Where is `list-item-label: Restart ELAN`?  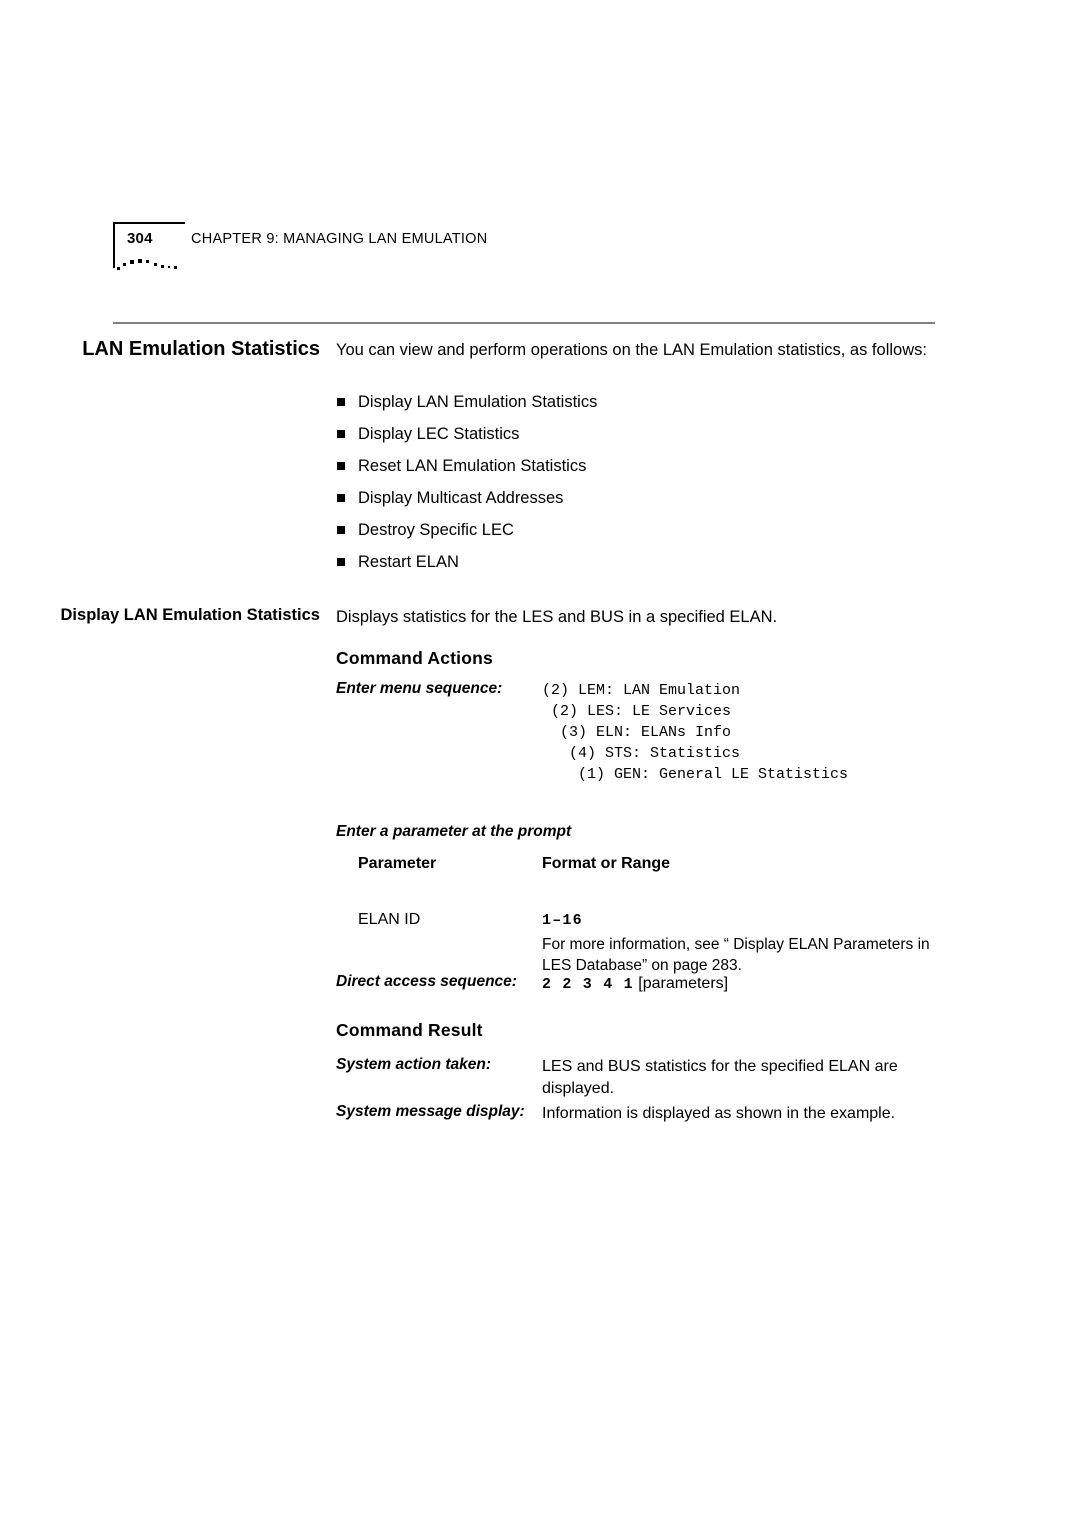 list-item-label: Restart ELAN is located at coordinates (408, 562).